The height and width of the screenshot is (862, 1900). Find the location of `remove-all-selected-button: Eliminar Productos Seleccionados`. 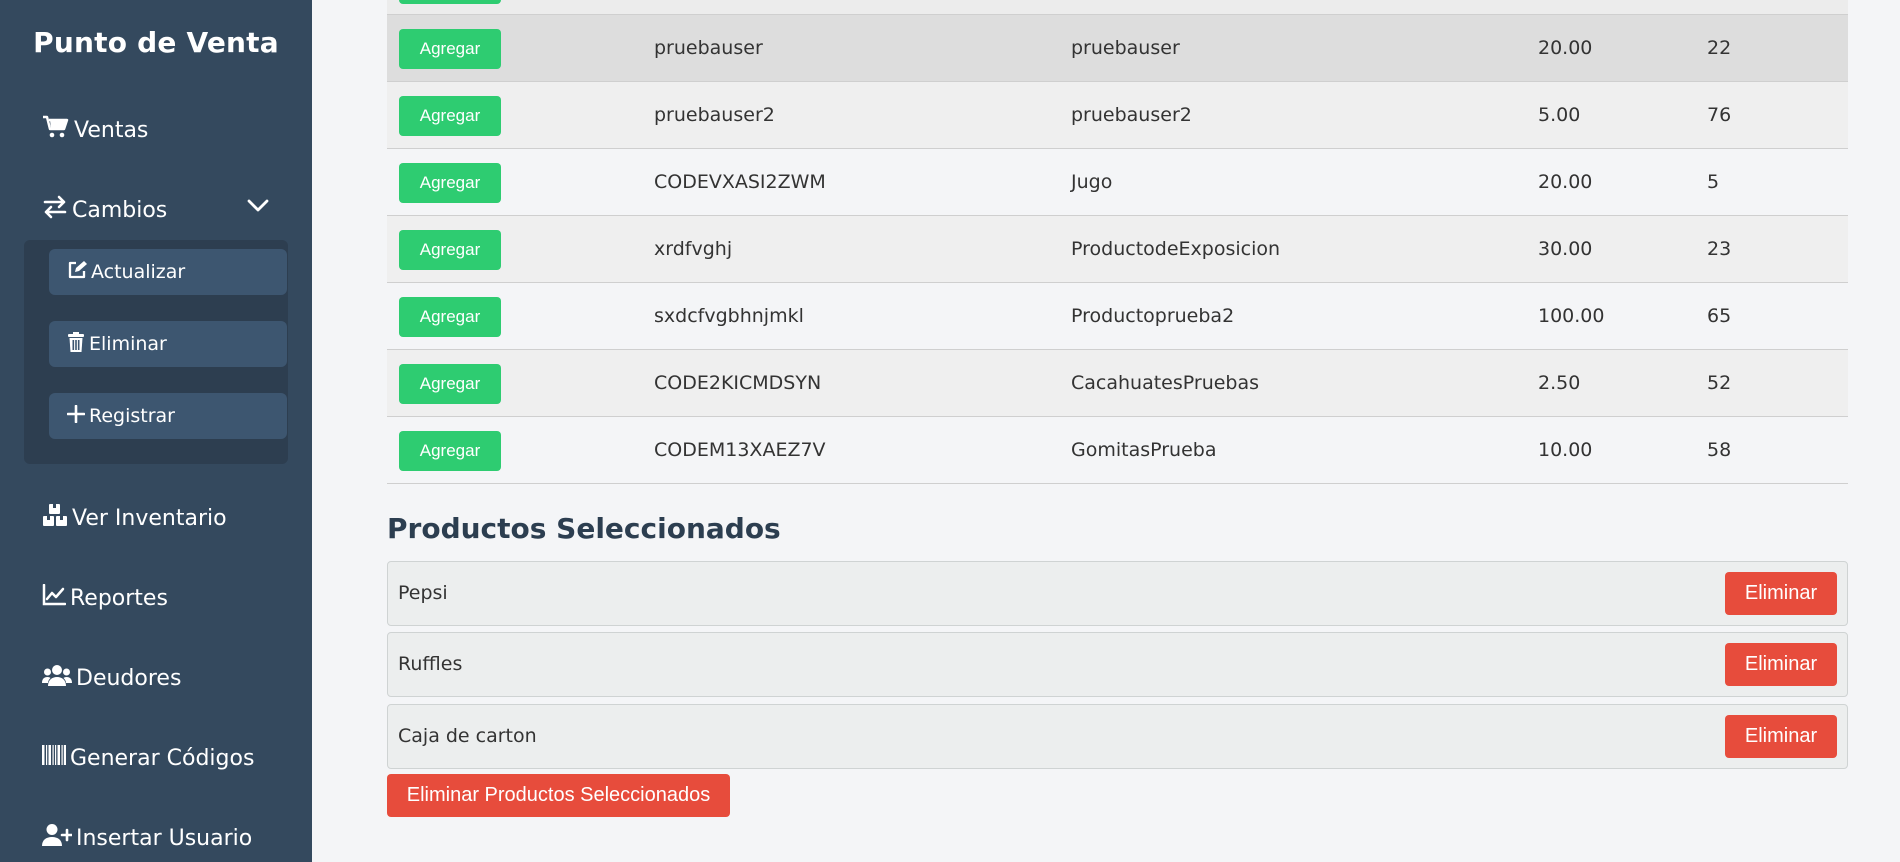

remove-all-selected-button: Eliminar Productos Seleccionados is located at coordinates (558, 795).